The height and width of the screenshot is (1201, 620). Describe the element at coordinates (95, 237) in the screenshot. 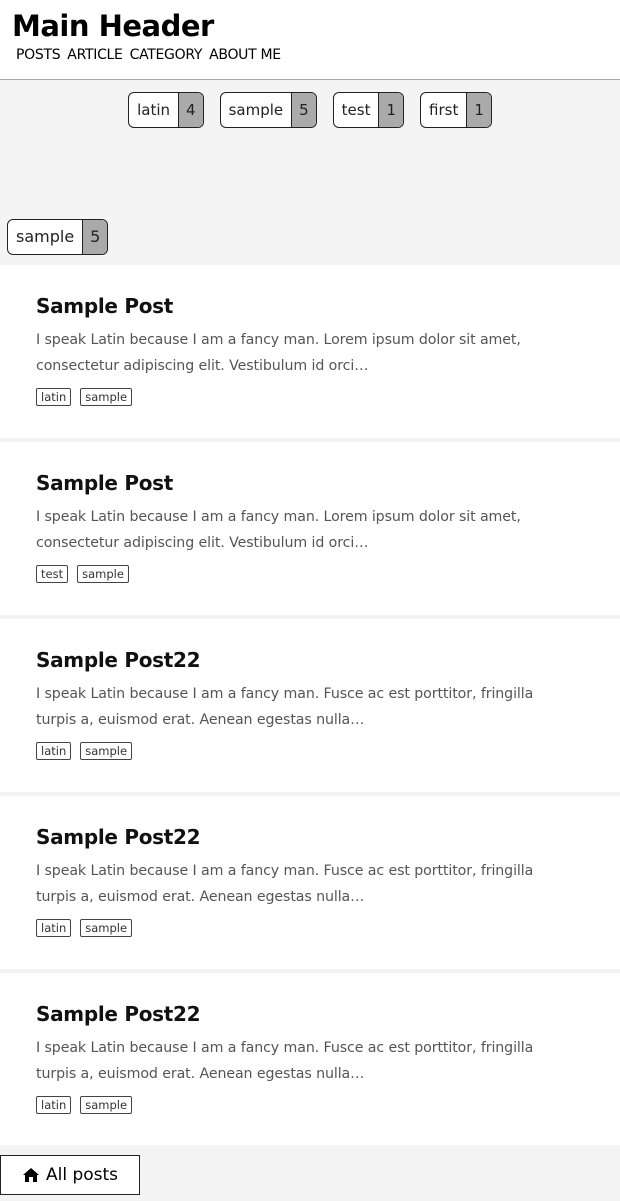

I see `selected-tag-count: 5` at that location.